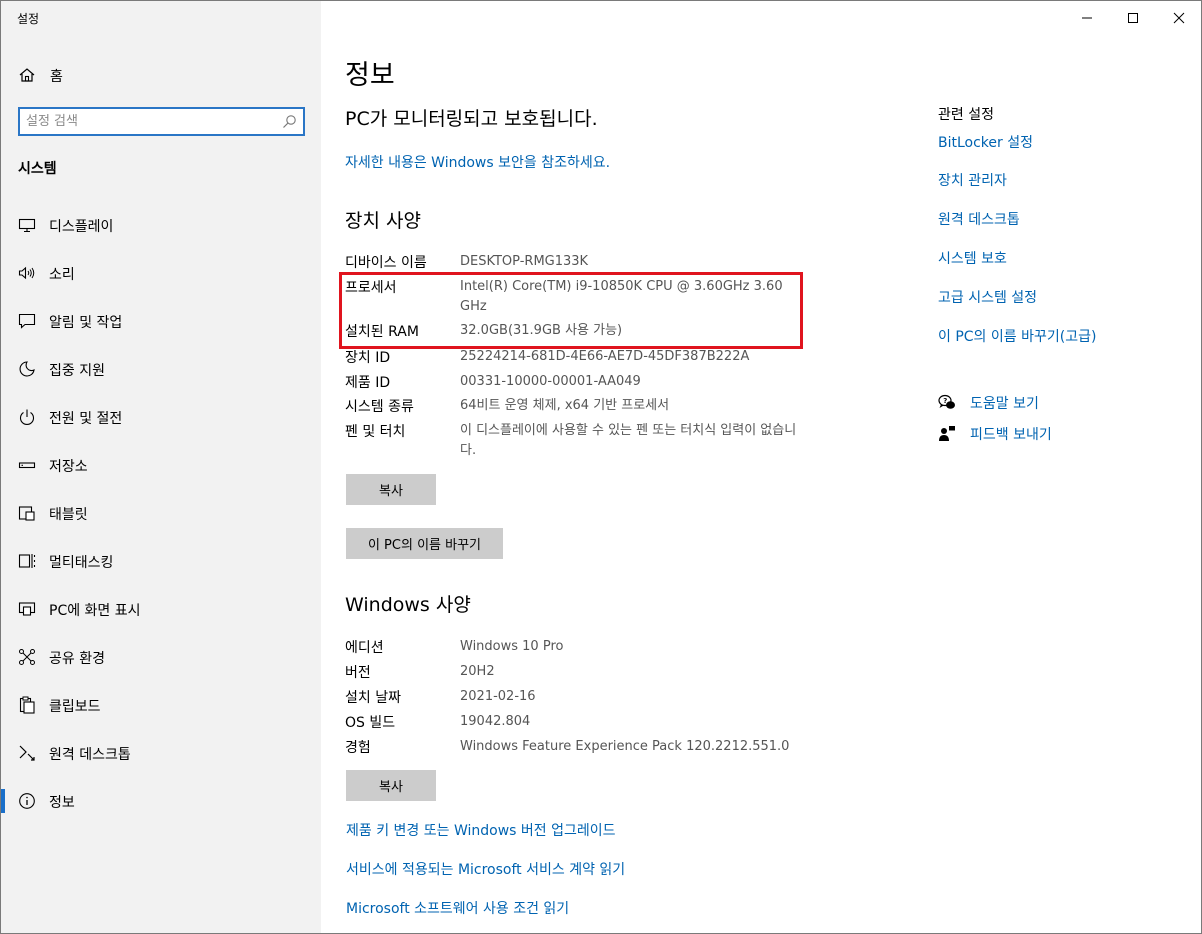 This screenshot has height=934, width=1202. What do you see at coordinates (62, 275) in the screenshot?
I see `sidebar-item-label: 소리` at bounding box center [62, 275].